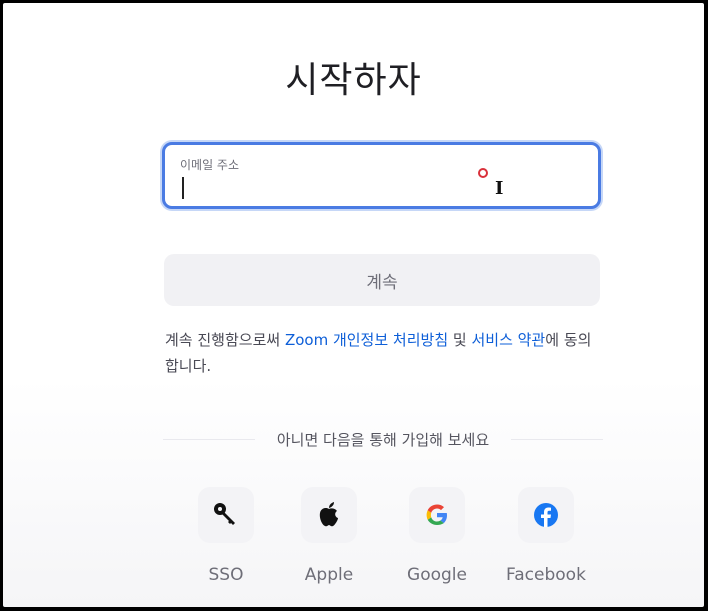  I want to click on apple-login-button: Apple, so click(329, 536).